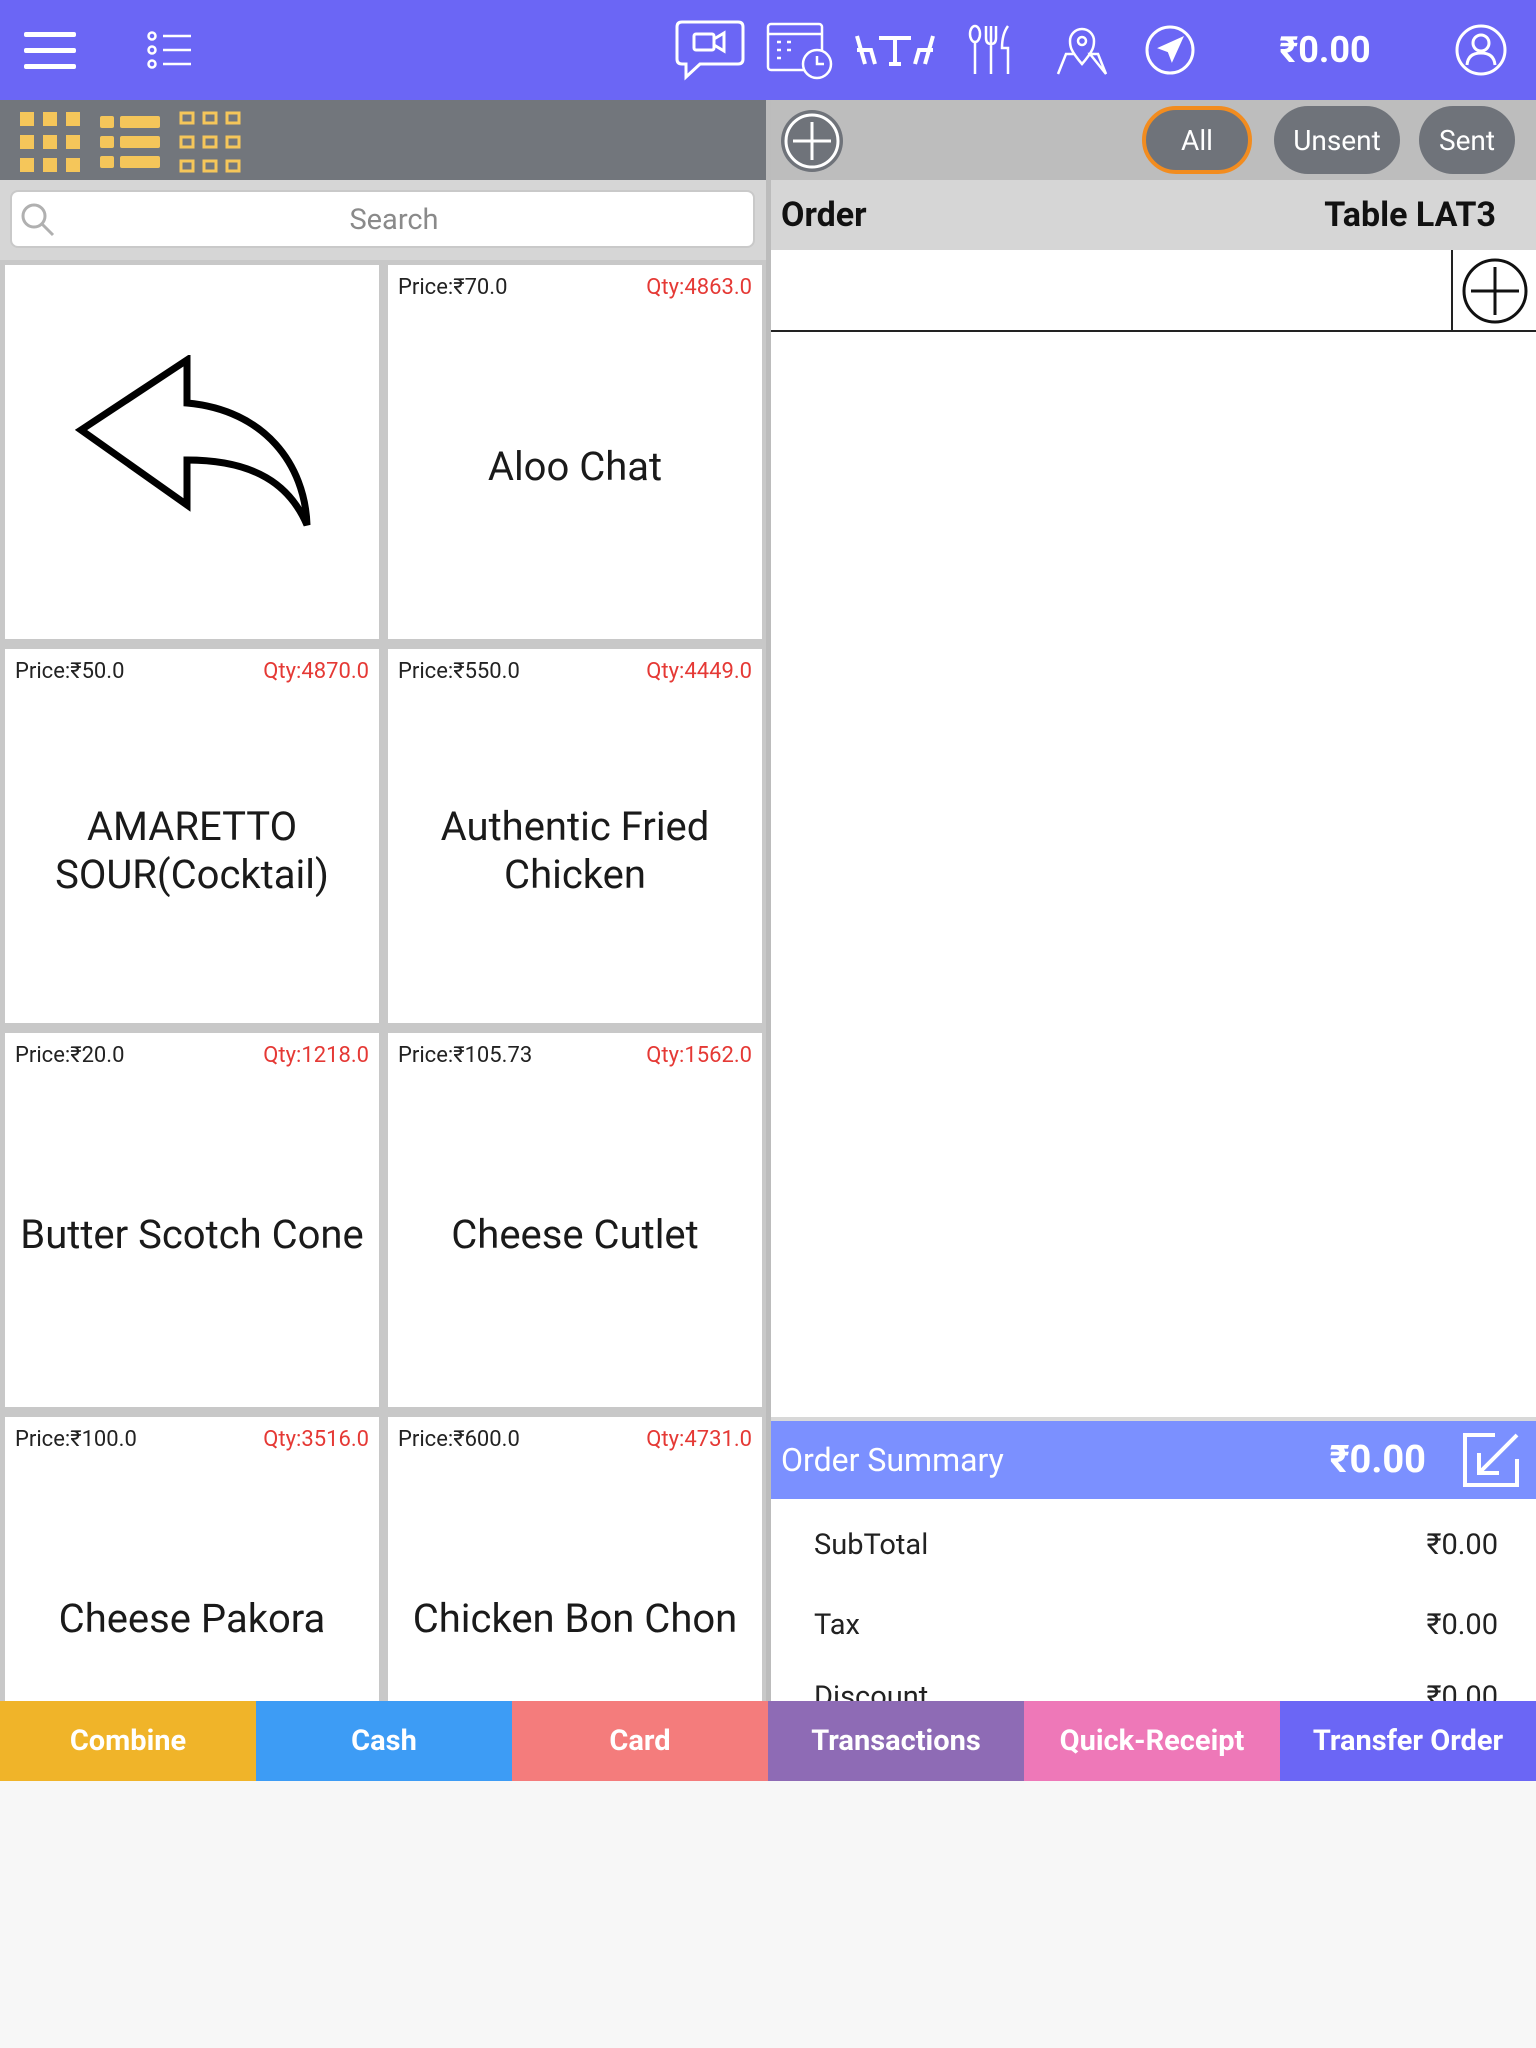 This screenshot has height=2048, width=1536. I want to click on product-price: Price:₹105.73, so click(465, 1055).